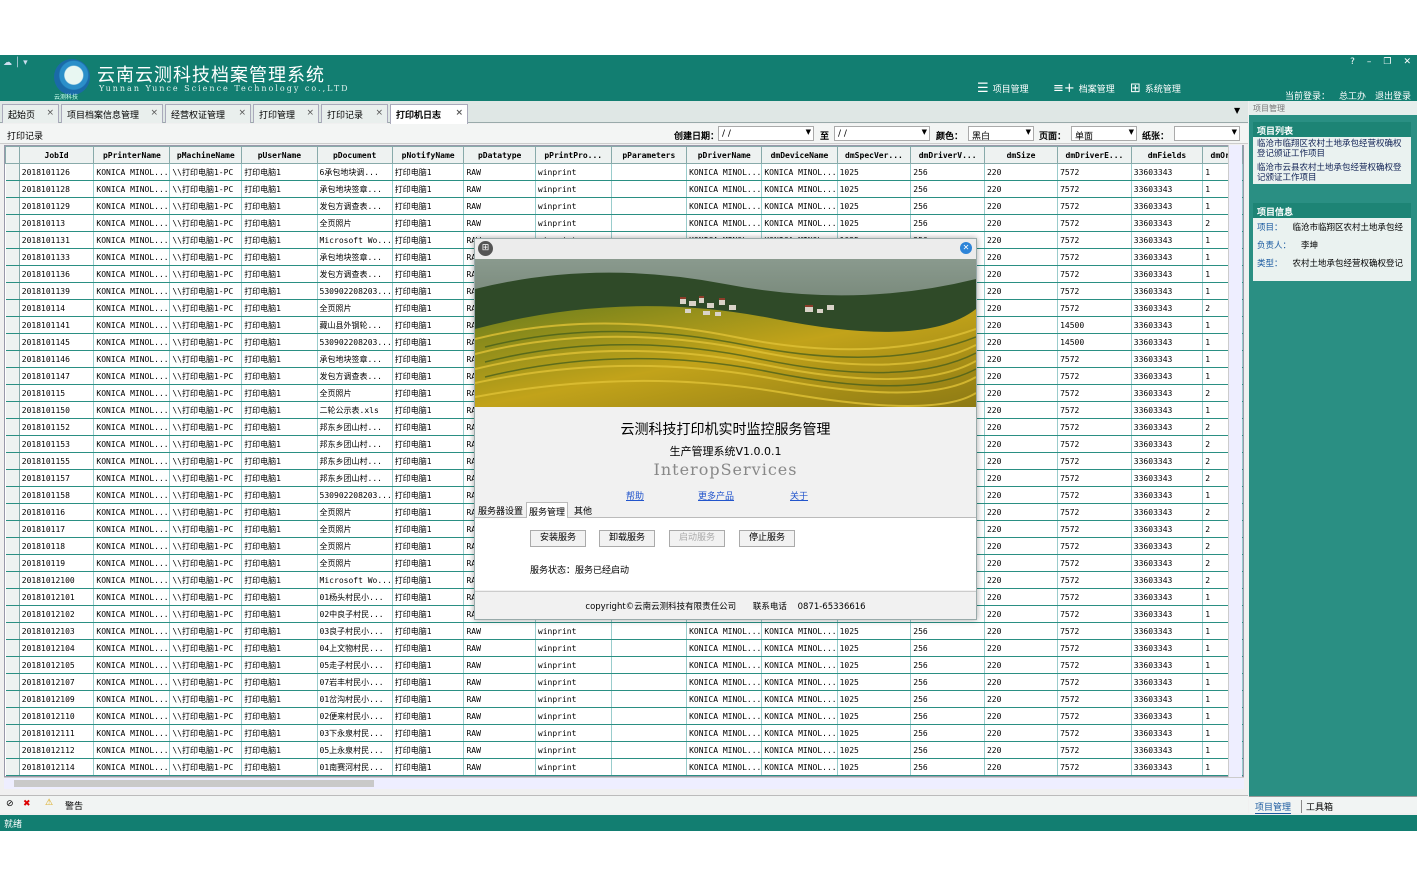  I want to click on table-cell: 2018101129, so click(57, 206).